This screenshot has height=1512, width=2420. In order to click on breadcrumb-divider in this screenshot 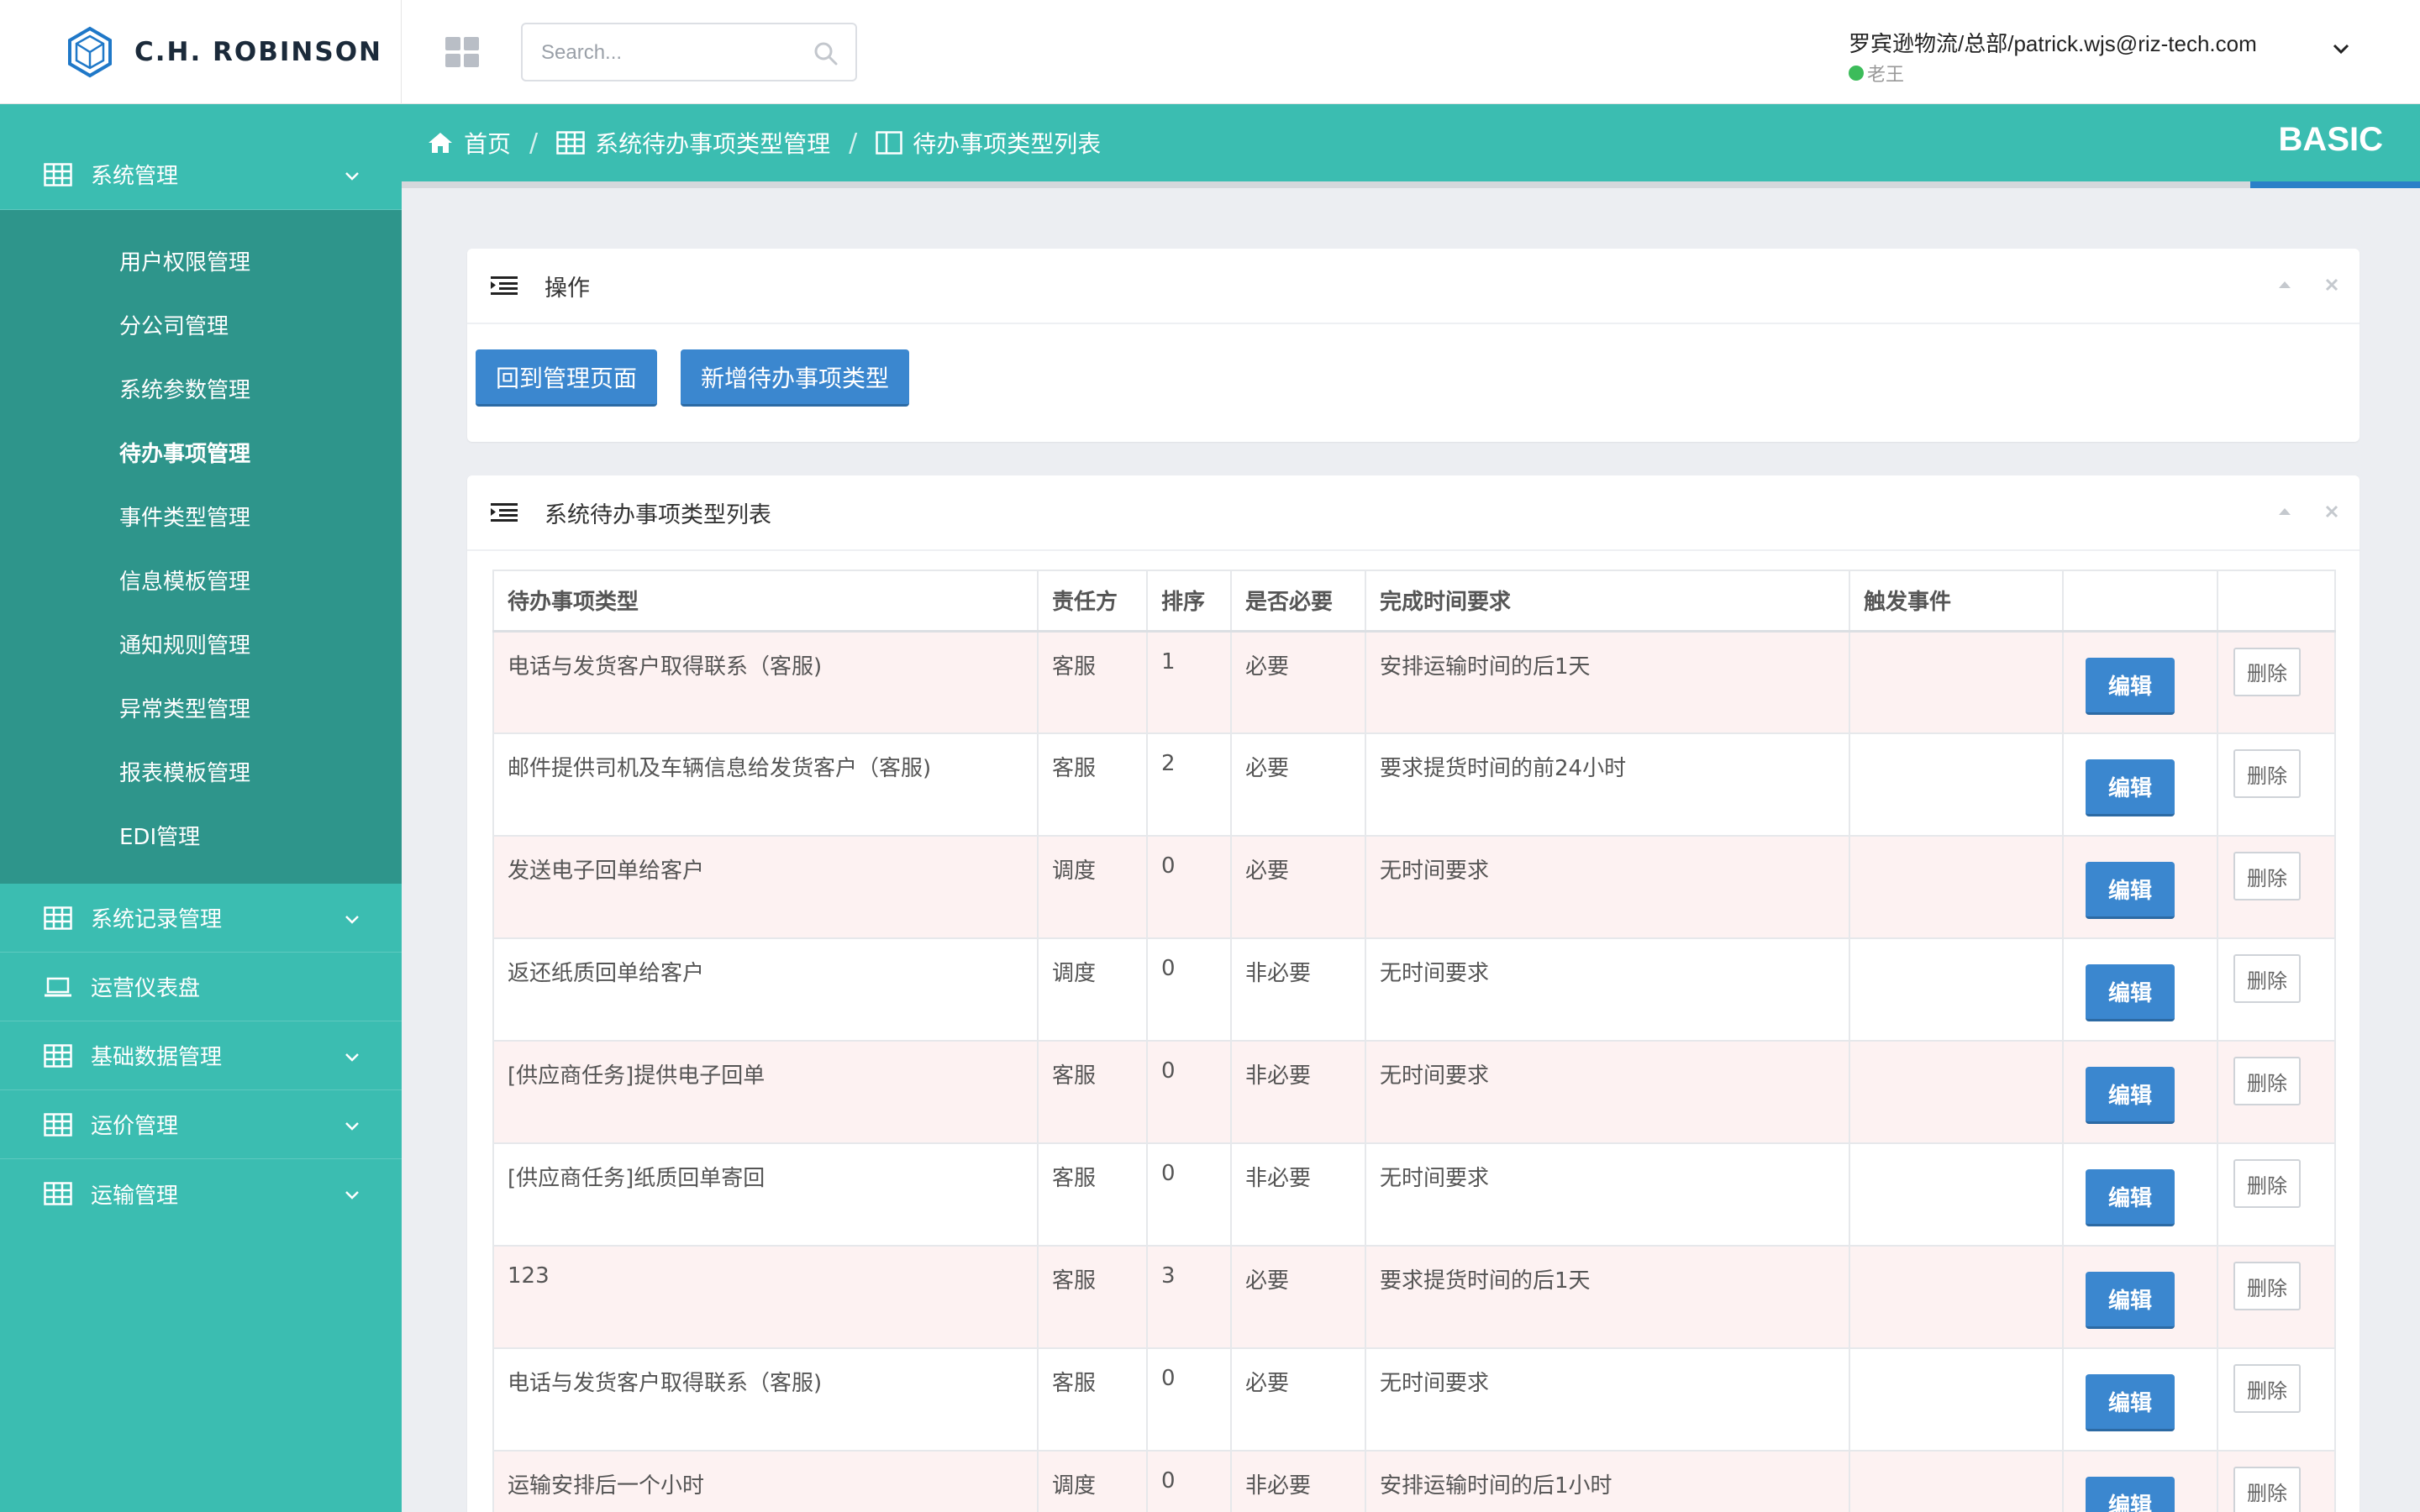, I will do `click(1411, 184)`.